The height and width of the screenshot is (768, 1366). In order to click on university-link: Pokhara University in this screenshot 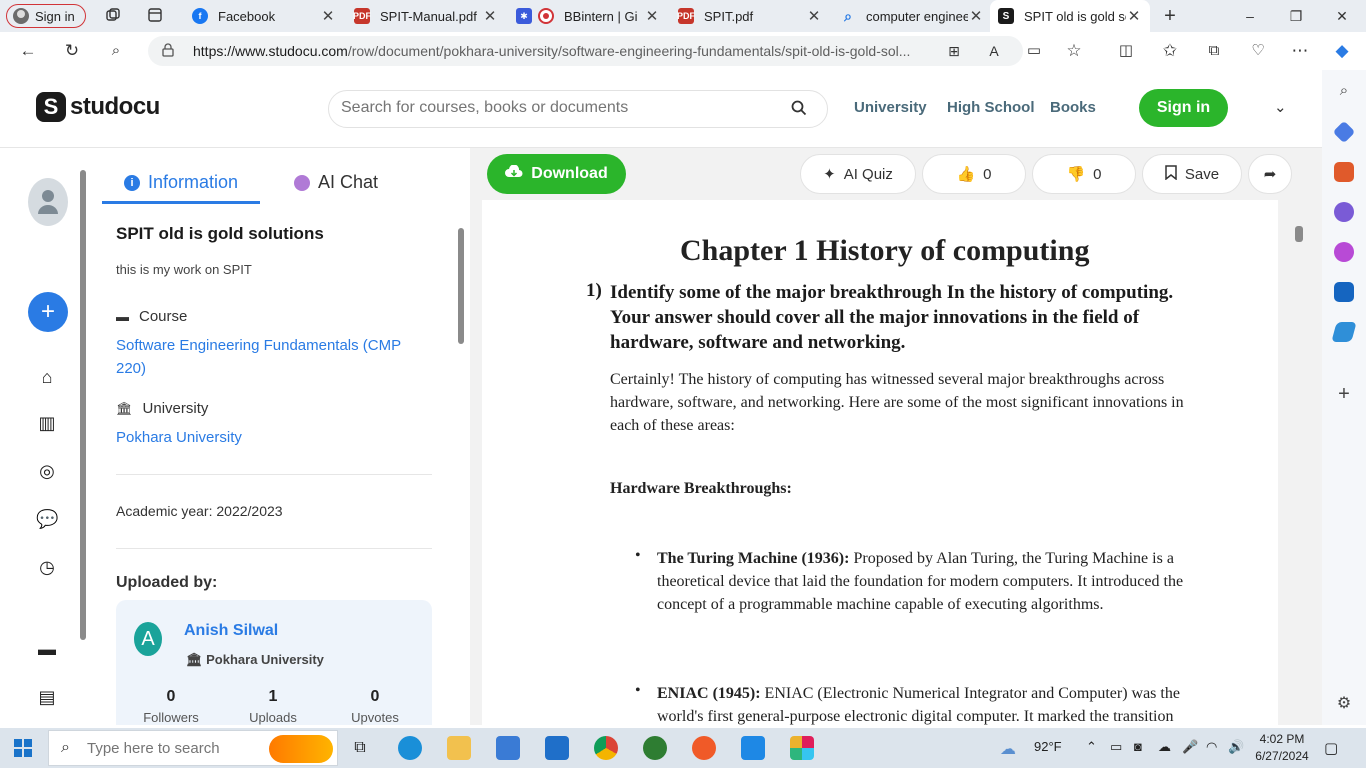, I will do `click(179, 437)`.